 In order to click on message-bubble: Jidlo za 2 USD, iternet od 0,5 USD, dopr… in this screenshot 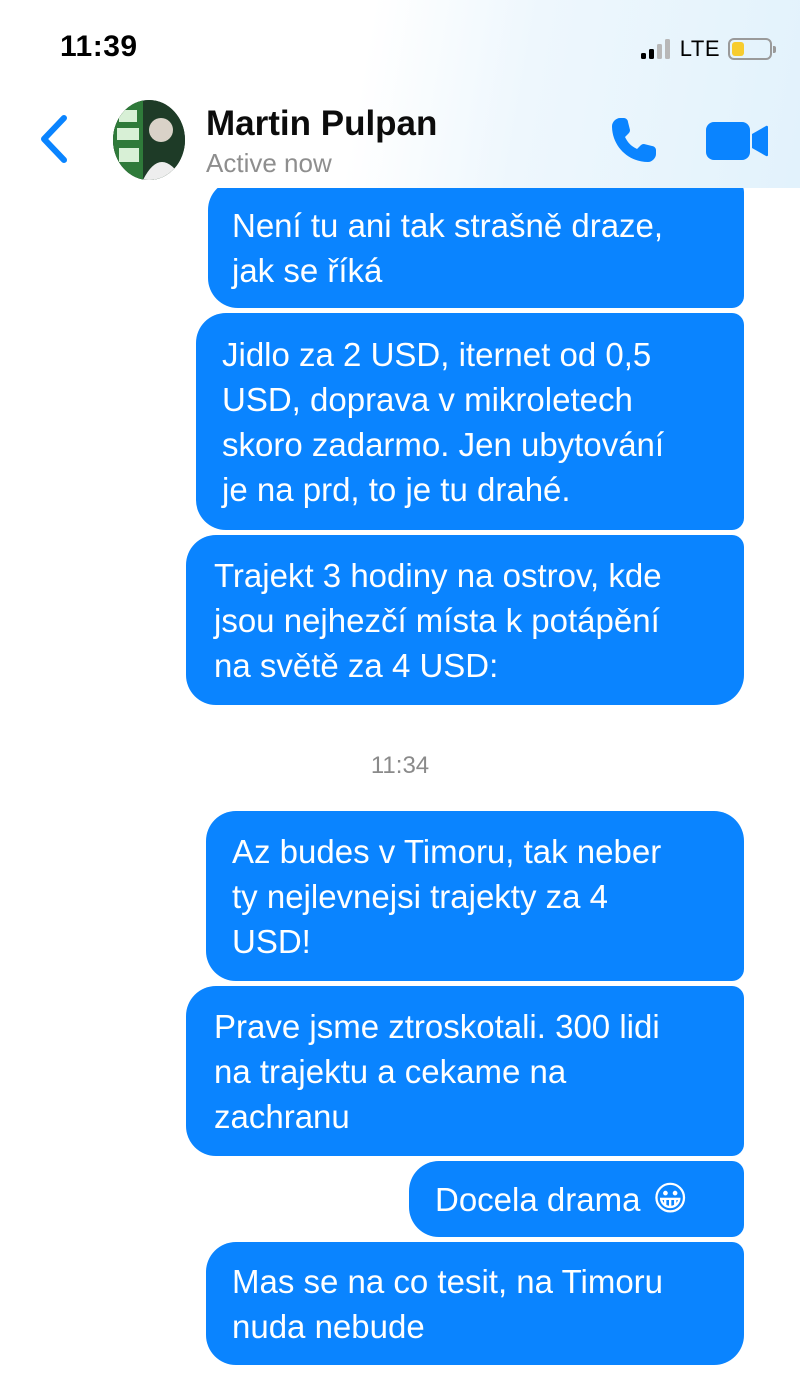, I will do `click(470, 421)`.